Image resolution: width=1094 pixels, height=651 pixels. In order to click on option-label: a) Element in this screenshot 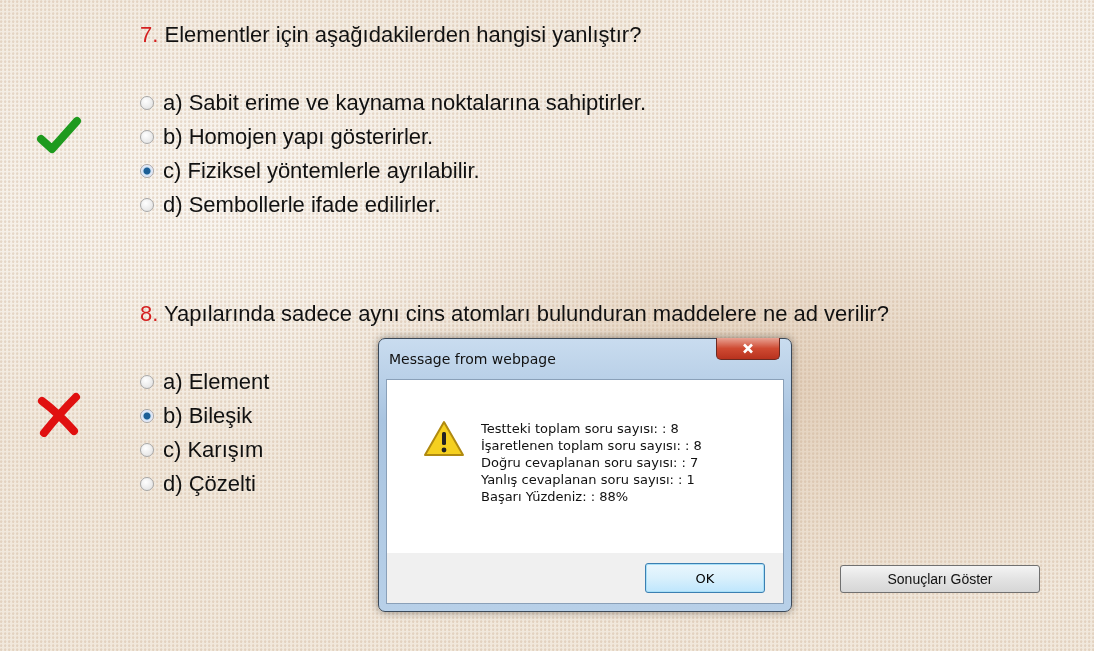, I will do `click(216, 382)`.